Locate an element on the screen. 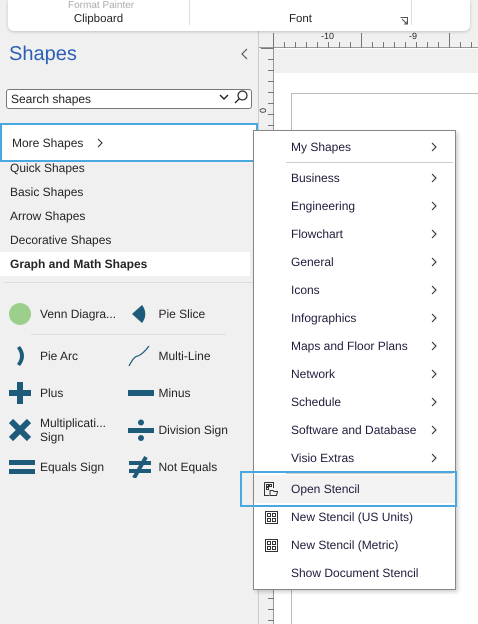 This screenshot has width=478, height=624. menu-item: General is located at coordinates (354, 262).